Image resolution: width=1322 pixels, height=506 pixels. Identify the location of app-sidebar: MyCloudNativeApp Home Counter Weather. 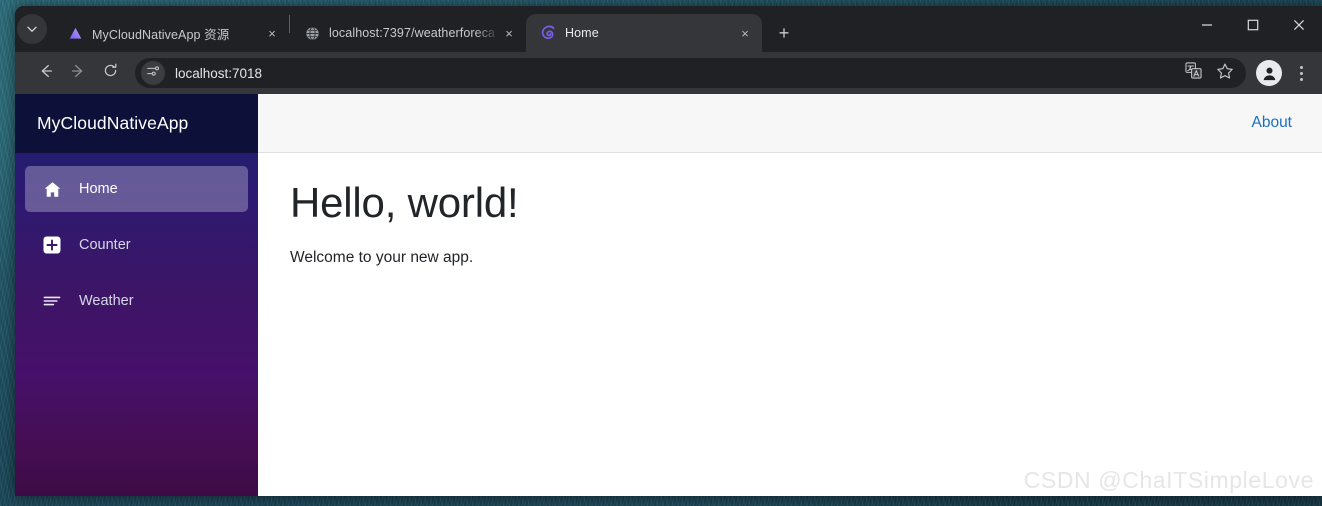
(136, 295).